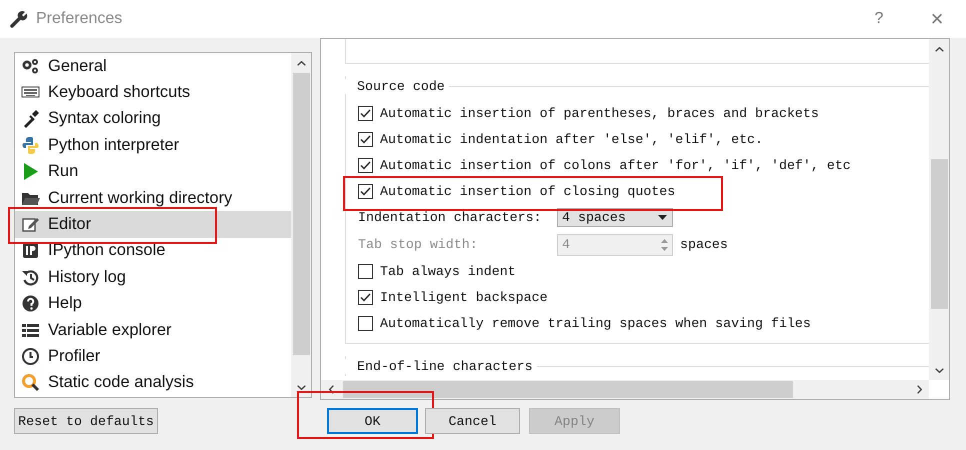 The width and height of the screenshot is (966, 450). What do you see at coordinates (77, 66) in the screenshot?
I see `nav-label: General` at bounding box center [77, 66].